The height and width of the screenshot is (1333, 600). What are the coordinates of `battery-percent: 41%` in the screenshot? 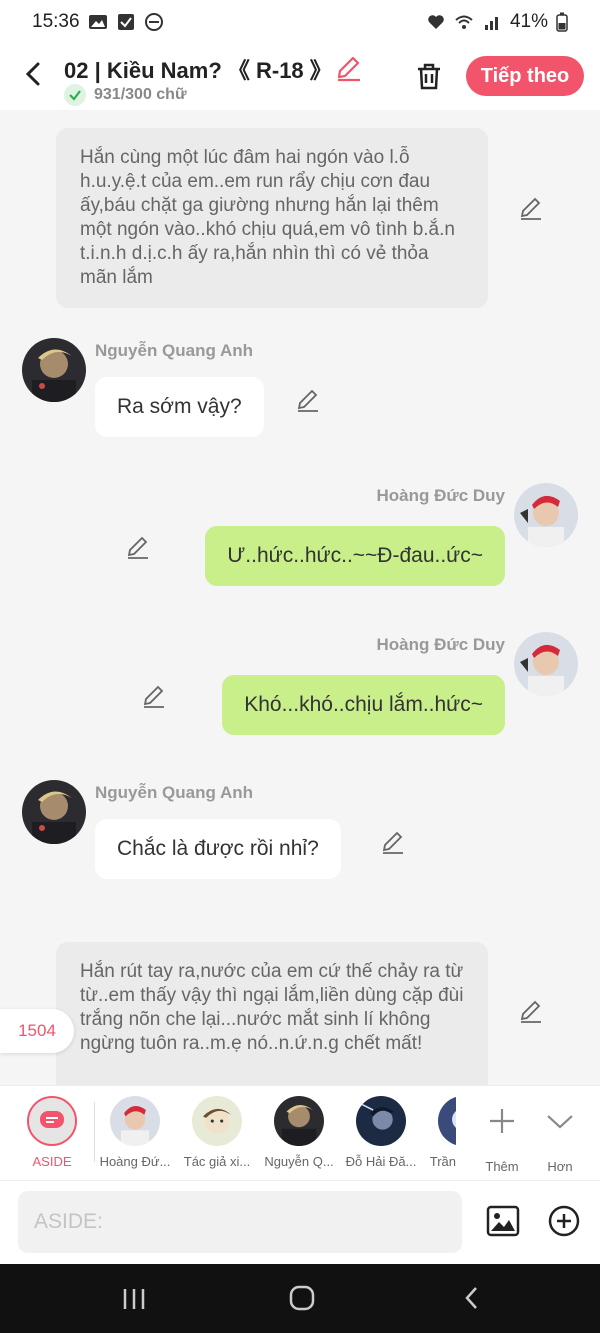 It's located at (528, 21).